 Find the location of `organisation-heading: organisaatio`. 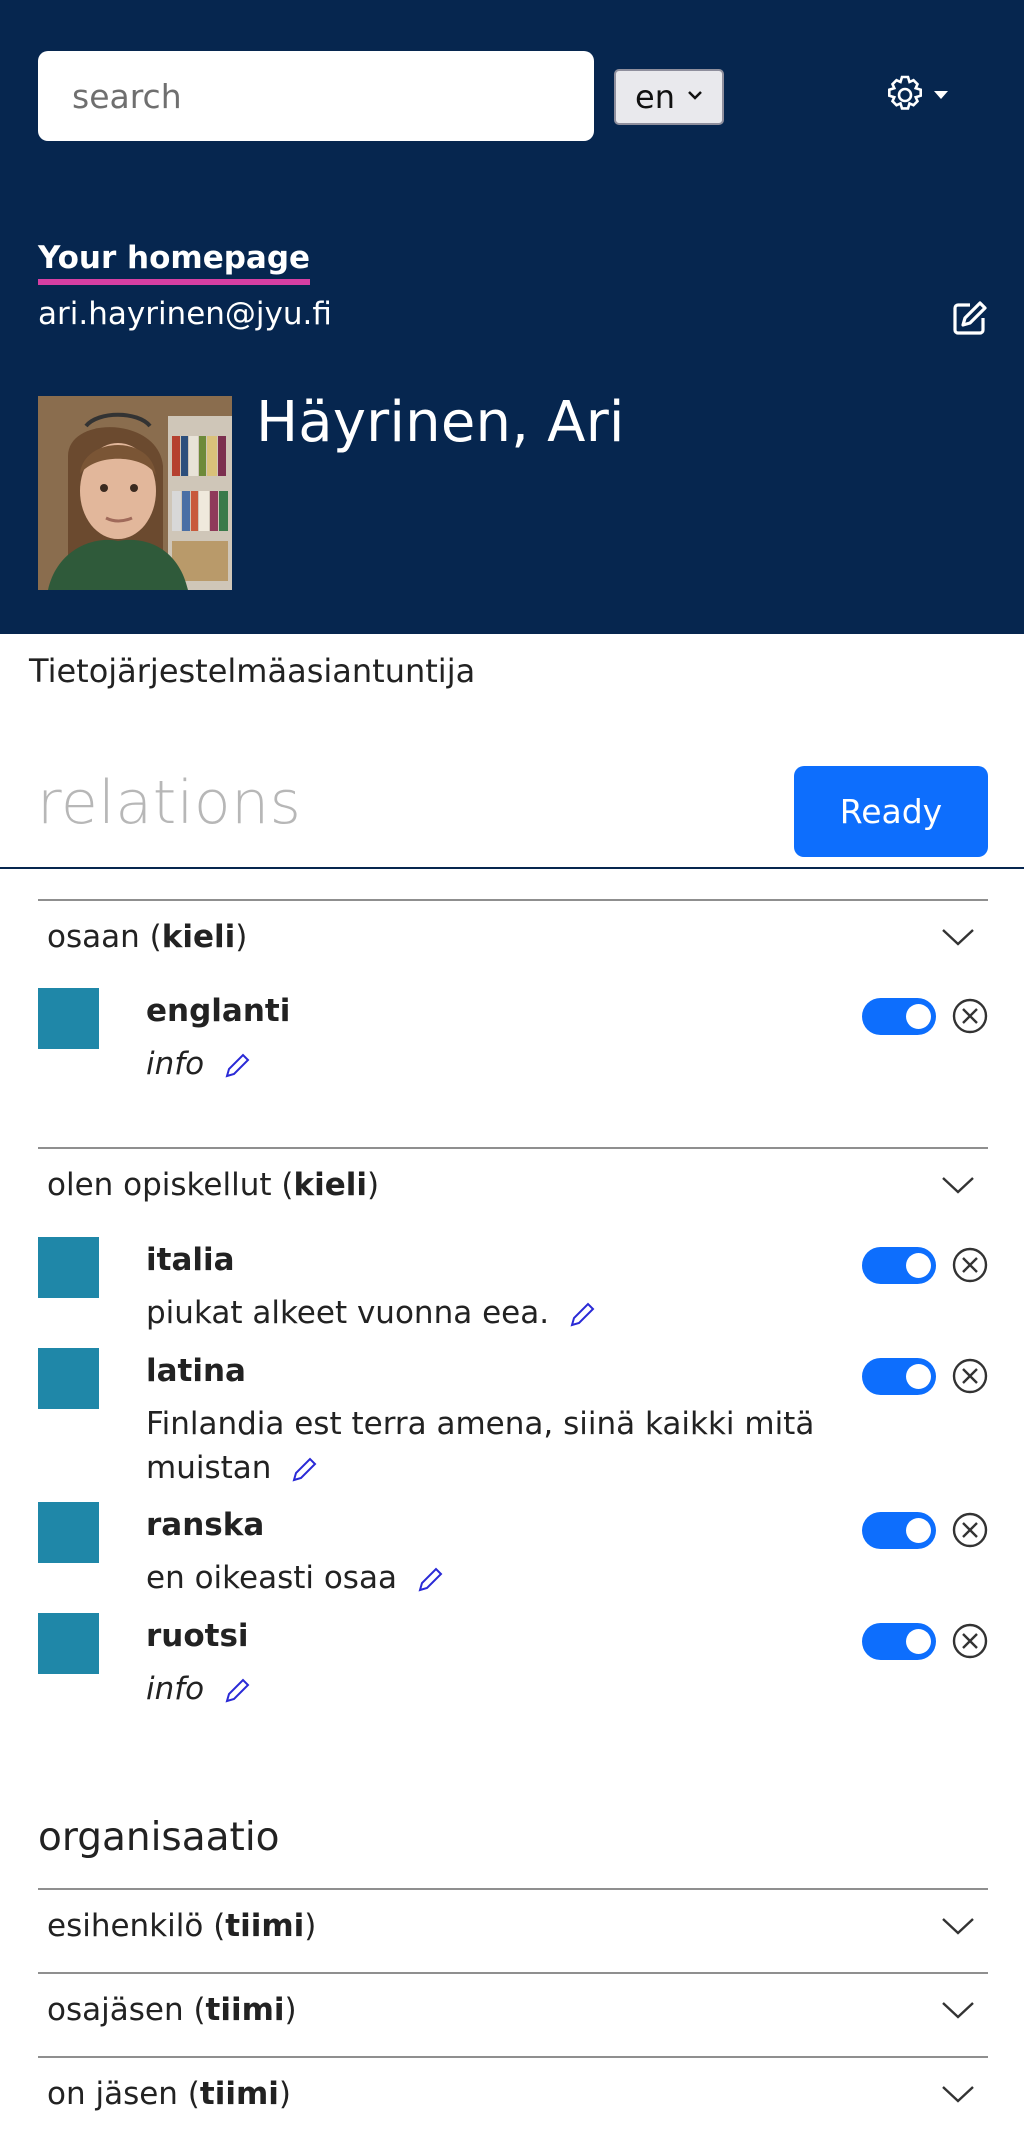

organisation-heading: organisaatio is located at coordinates (159, 1837).